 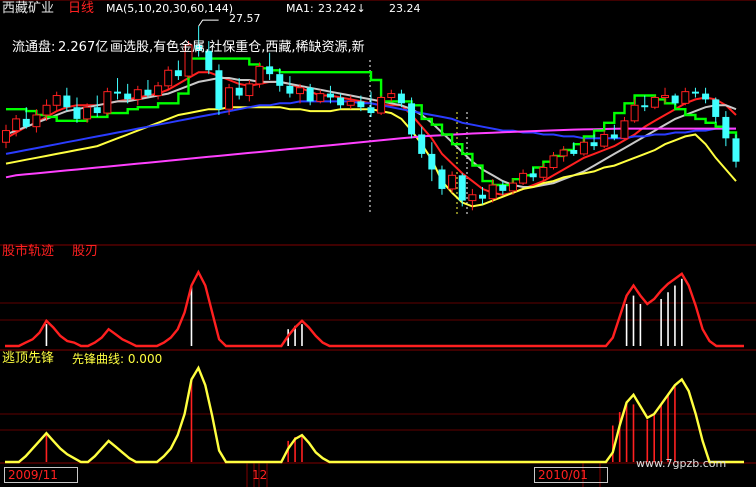 I want to click on trajectory-title: 股市轨迹, so click(x=28, y=251).